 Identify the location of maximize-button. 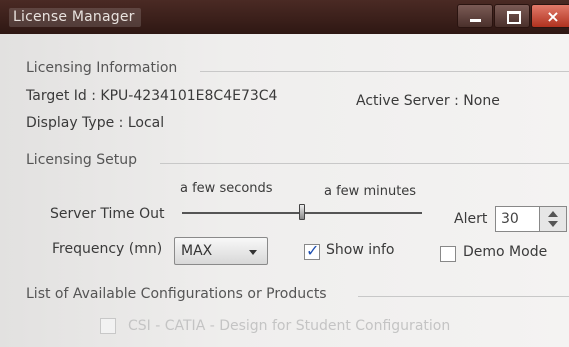
(512, 16).